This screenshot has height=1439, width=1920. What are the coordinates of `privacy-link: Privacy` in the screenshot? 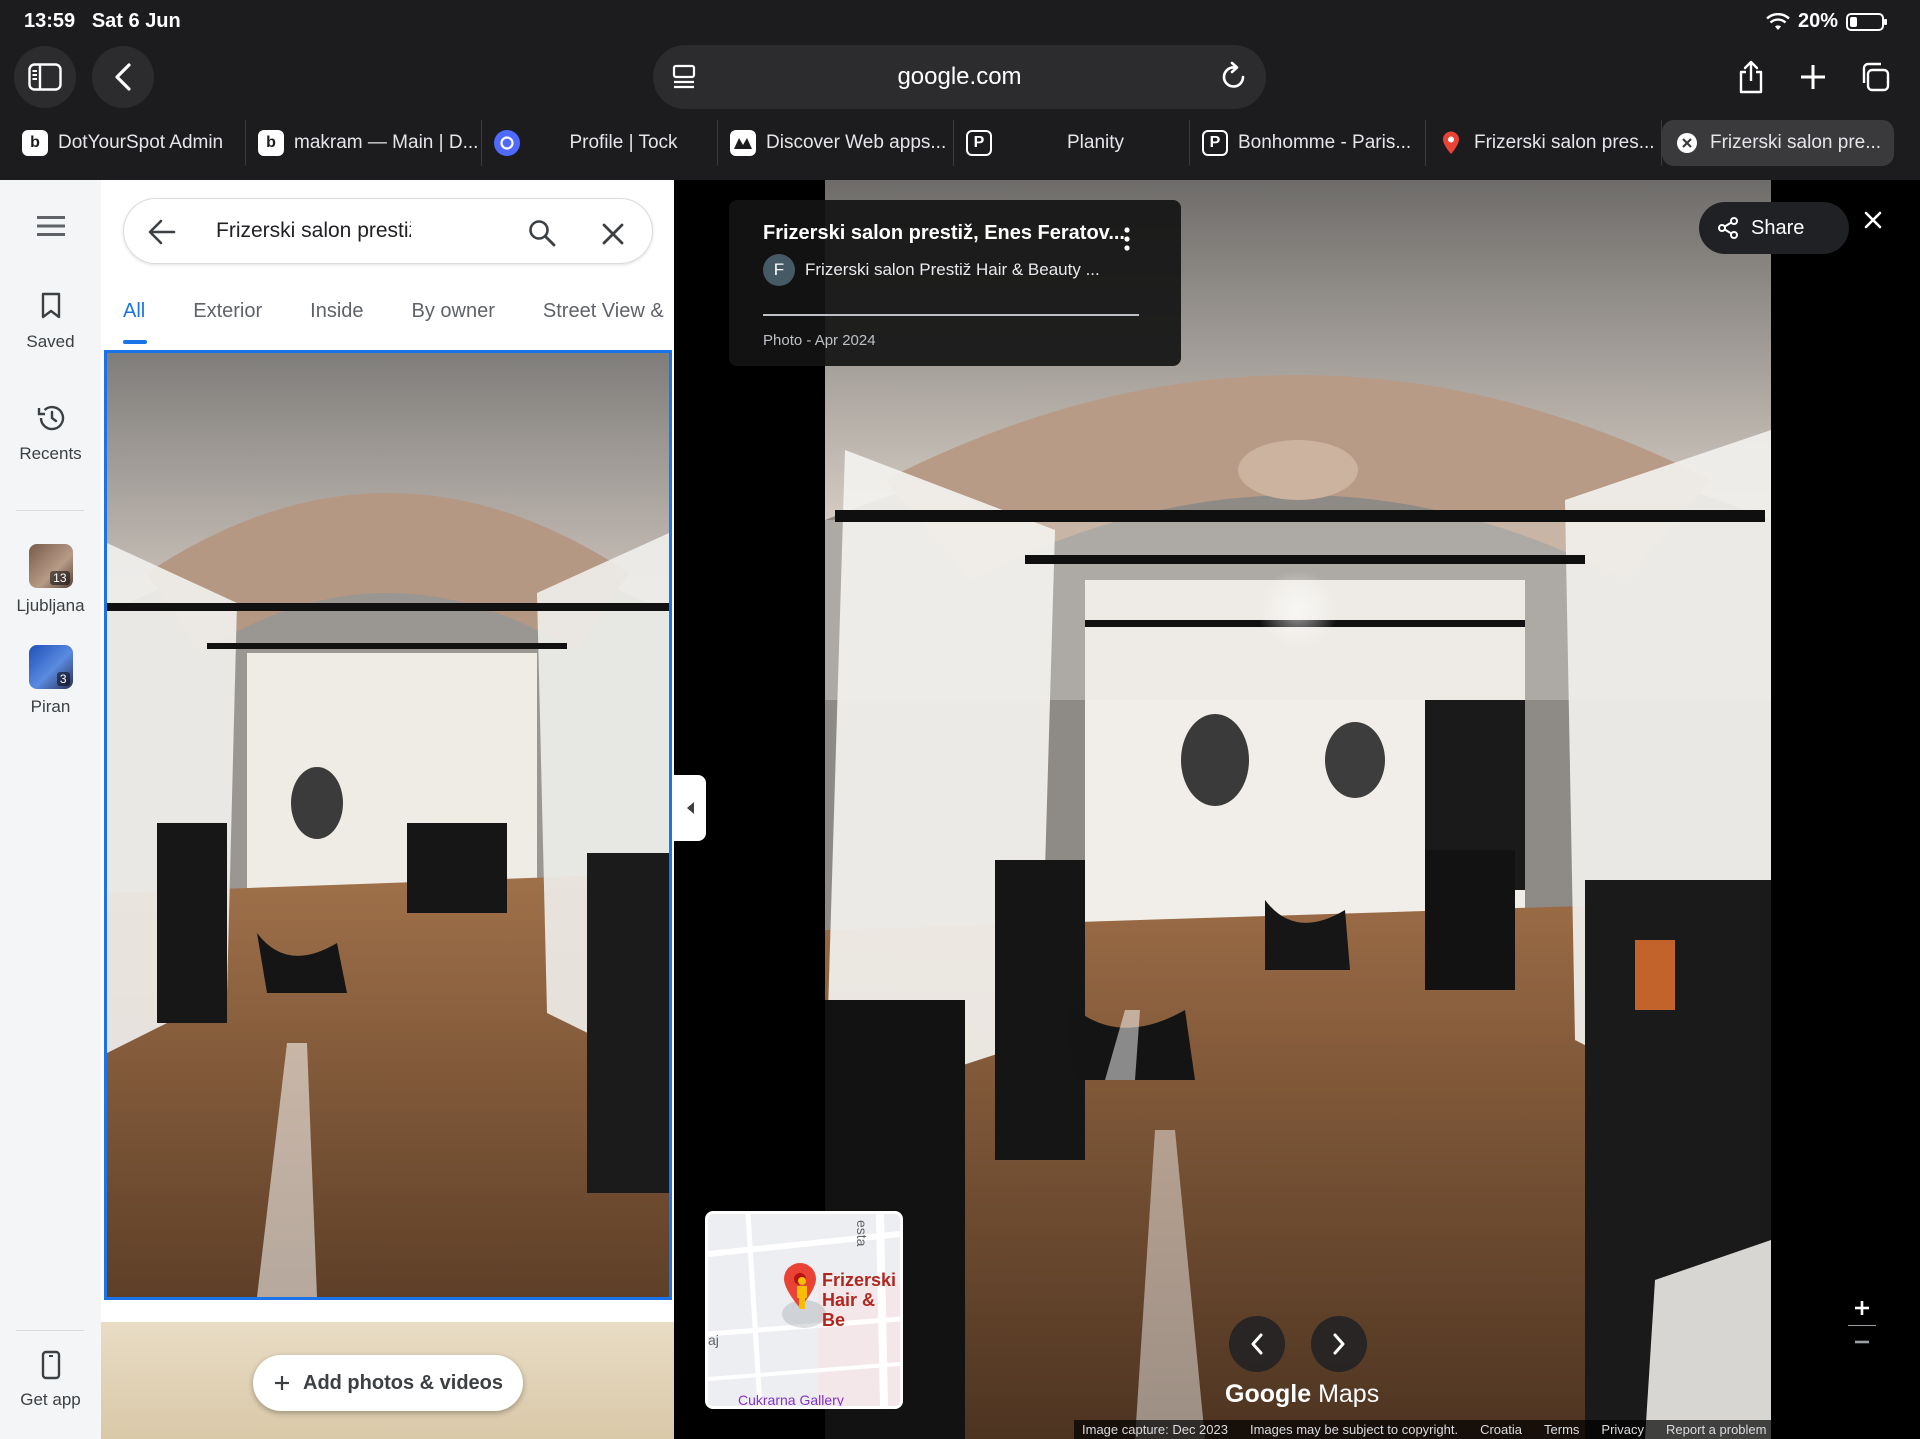 It's located at (1622, 1429).